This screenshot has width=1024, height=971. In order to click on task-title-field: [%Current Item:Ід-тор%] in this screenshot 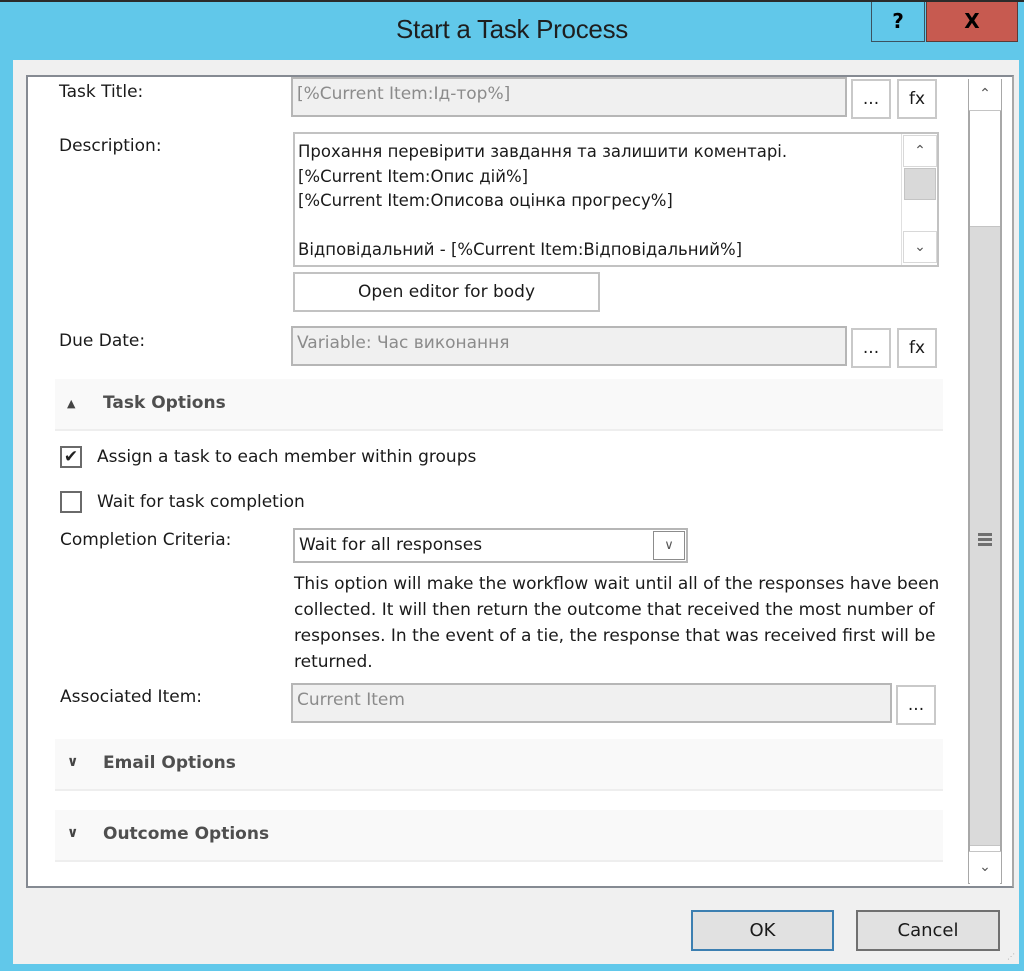, I will do `click(569, 97)`.